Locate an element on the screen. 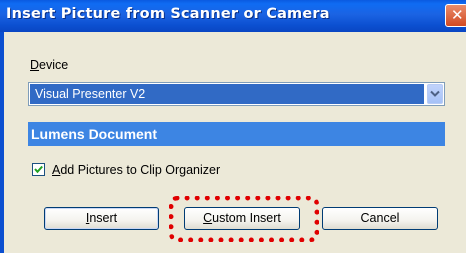 The height and width of the screenshot is (253, 466). checkmark-icon is located at coordinates (38, 169).